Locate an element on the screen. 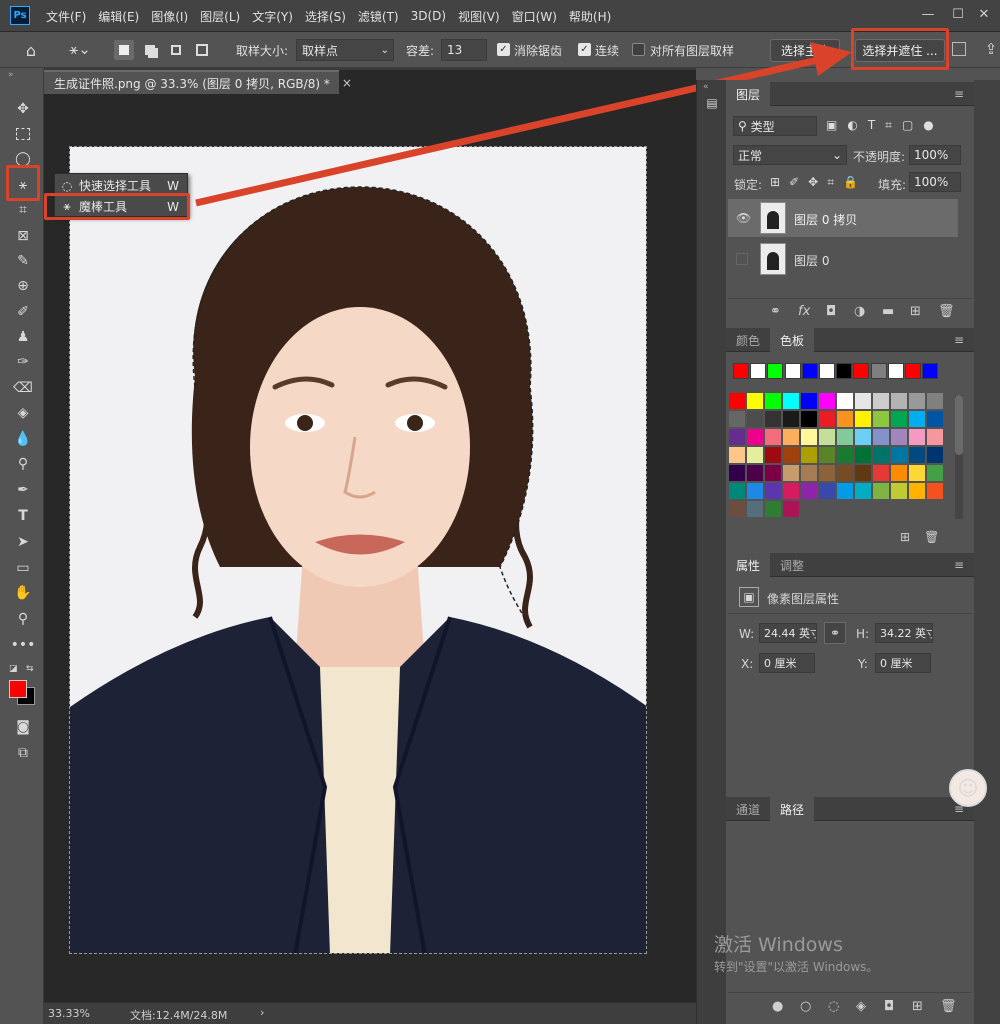 Image resolution: width=1000 pixels, height=1024 pixels. load-selection-icon: ◌ is located at coordinates (837, 1008).